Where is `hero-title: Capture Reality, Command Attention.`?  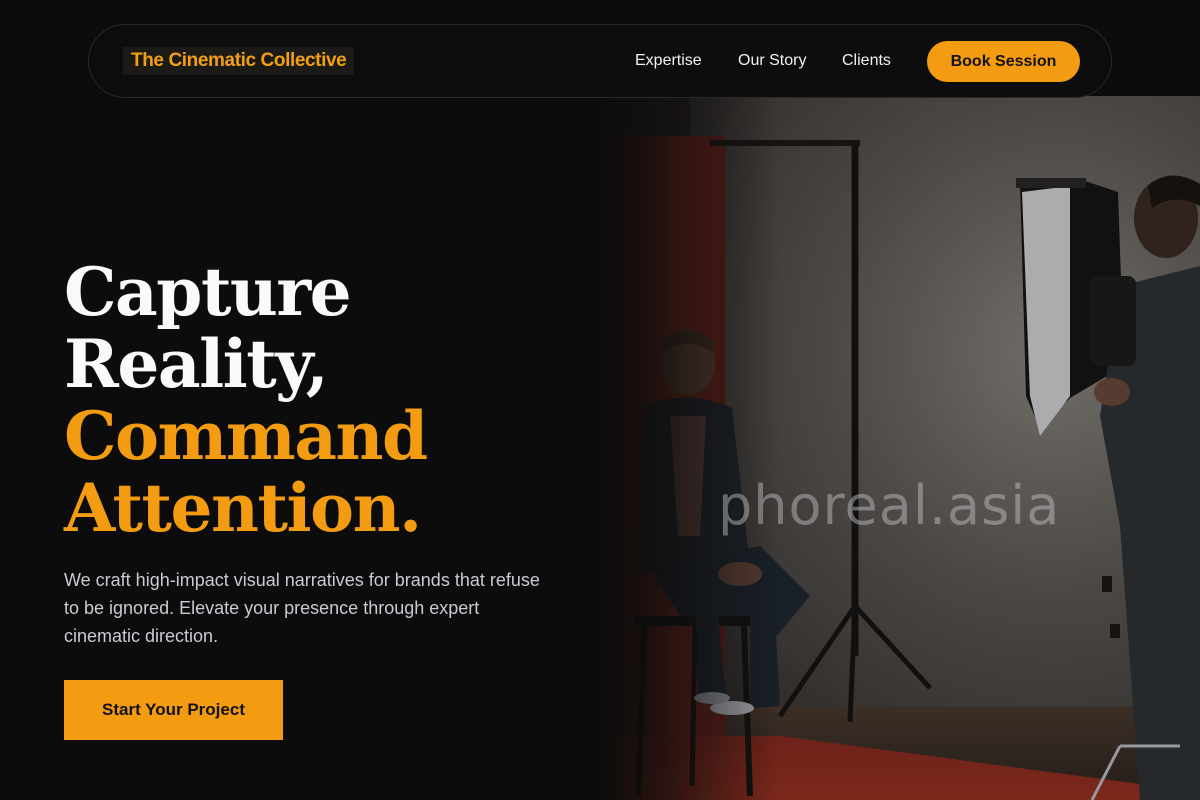
hero-title: Capture Reality, Command Attention. is located at coordinates (246, 400).